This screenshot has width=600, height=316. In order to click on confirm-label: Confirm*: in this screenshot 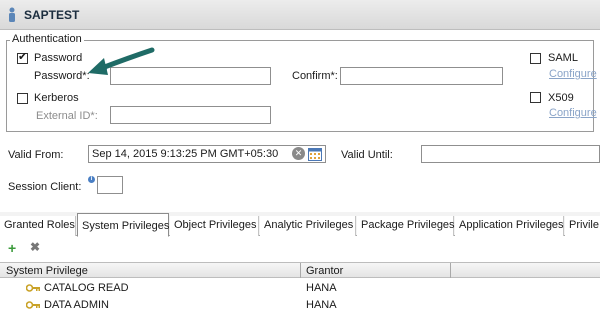, I will do `click(315, 76)`.